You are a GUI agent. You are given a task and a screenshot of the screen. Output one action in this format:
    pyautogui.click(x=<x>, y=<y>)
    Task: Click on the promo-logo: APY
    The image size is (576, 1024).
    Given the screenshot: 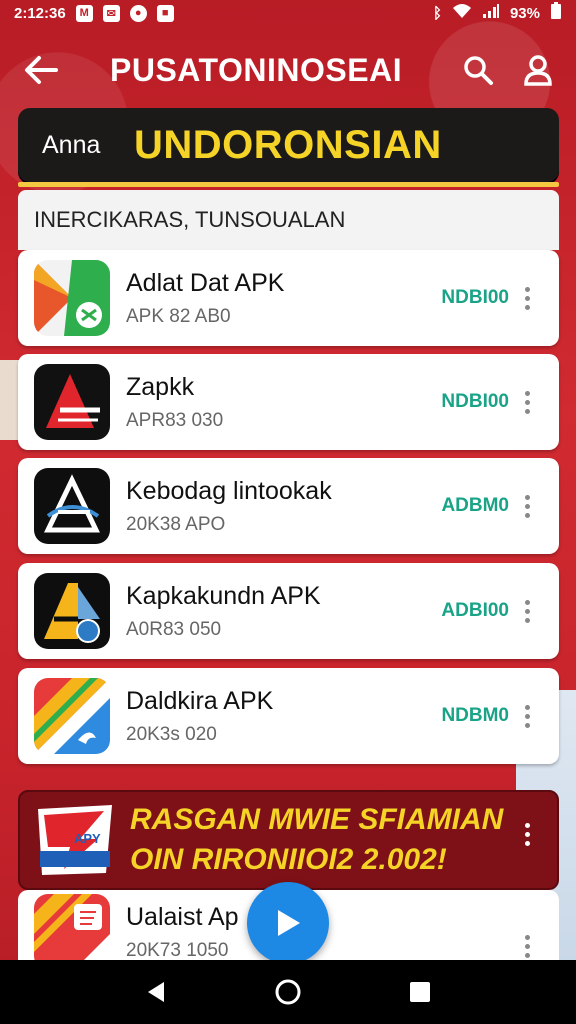 What is the action you would take?
    pyautogui.click(x=75, y=840)
    